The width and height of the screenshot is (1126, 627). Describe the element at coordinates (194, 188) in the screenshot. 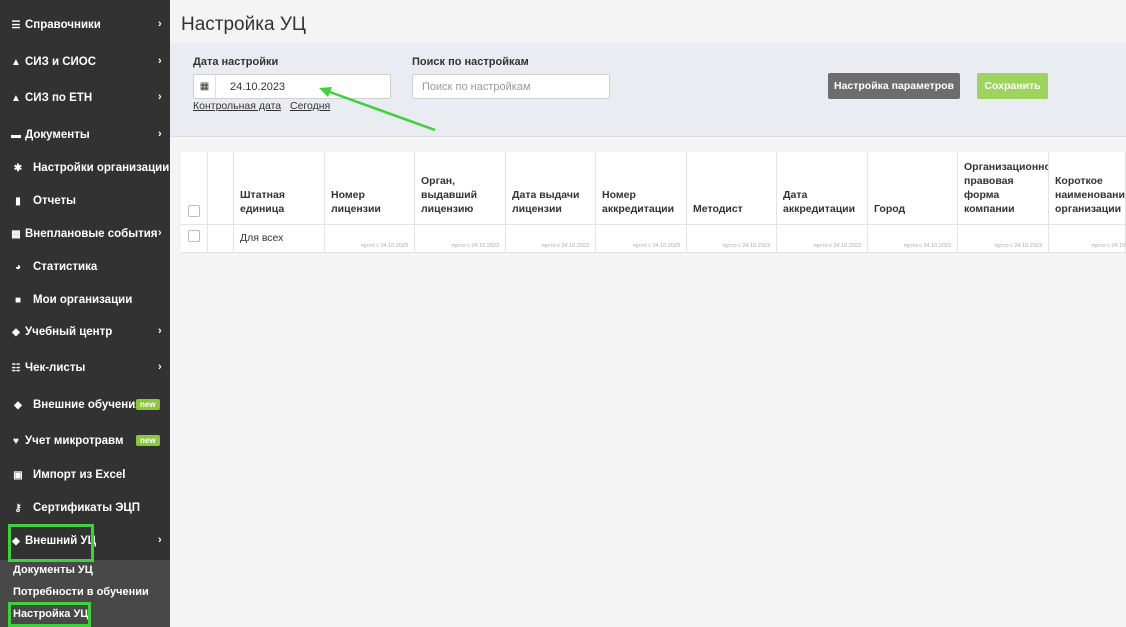

I see `table-header-select` at that location.